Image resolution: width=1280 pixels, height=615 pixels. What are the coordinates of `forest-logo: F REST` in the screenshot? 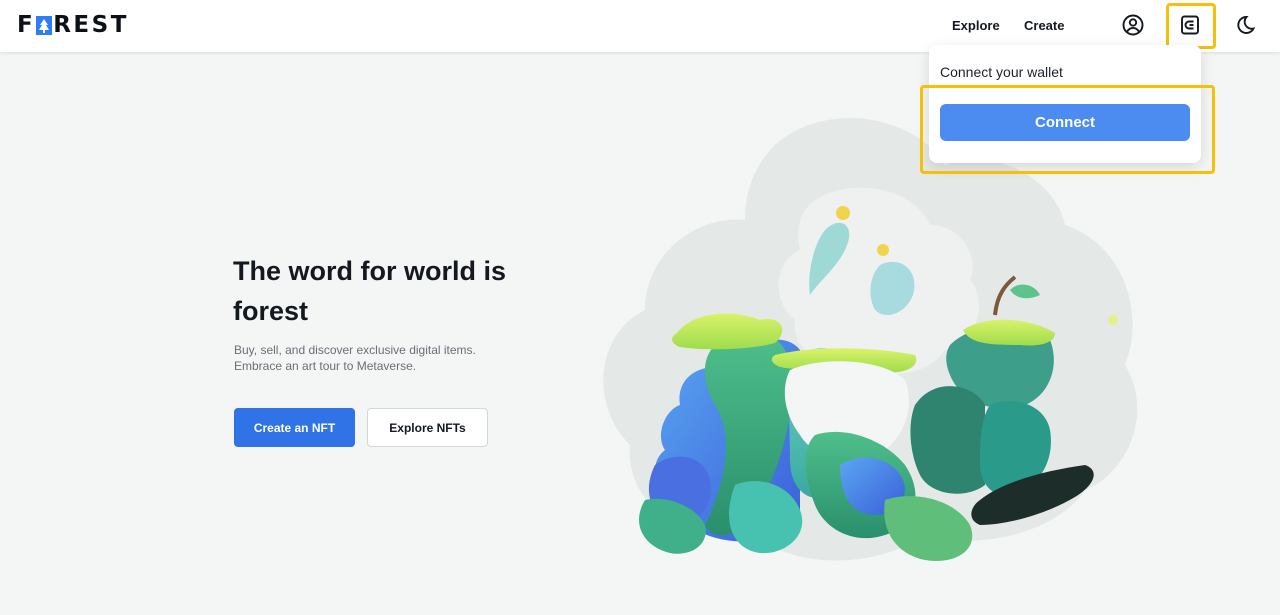 It's located at (73, 25).